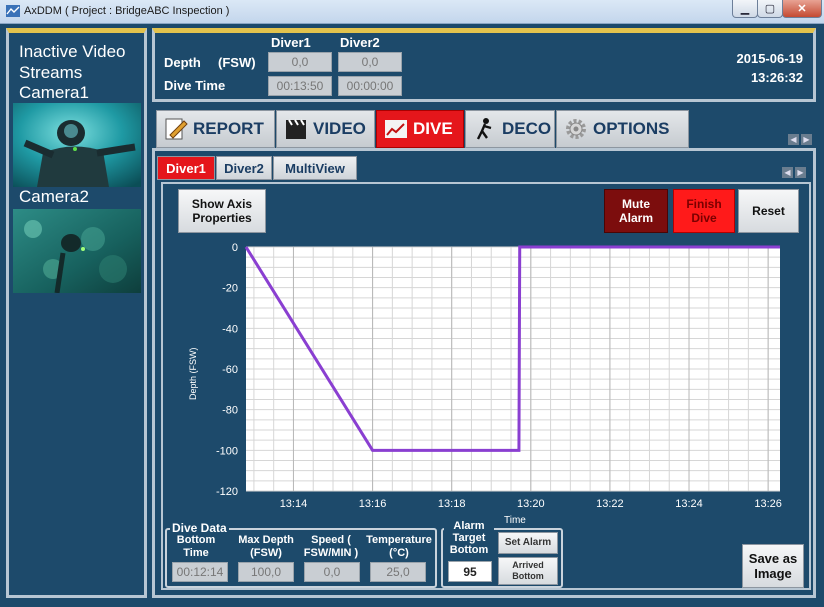 The image size is (824, 607). I want to click on sub-tab-scroll: ◀ ▶, so click(794, 172).